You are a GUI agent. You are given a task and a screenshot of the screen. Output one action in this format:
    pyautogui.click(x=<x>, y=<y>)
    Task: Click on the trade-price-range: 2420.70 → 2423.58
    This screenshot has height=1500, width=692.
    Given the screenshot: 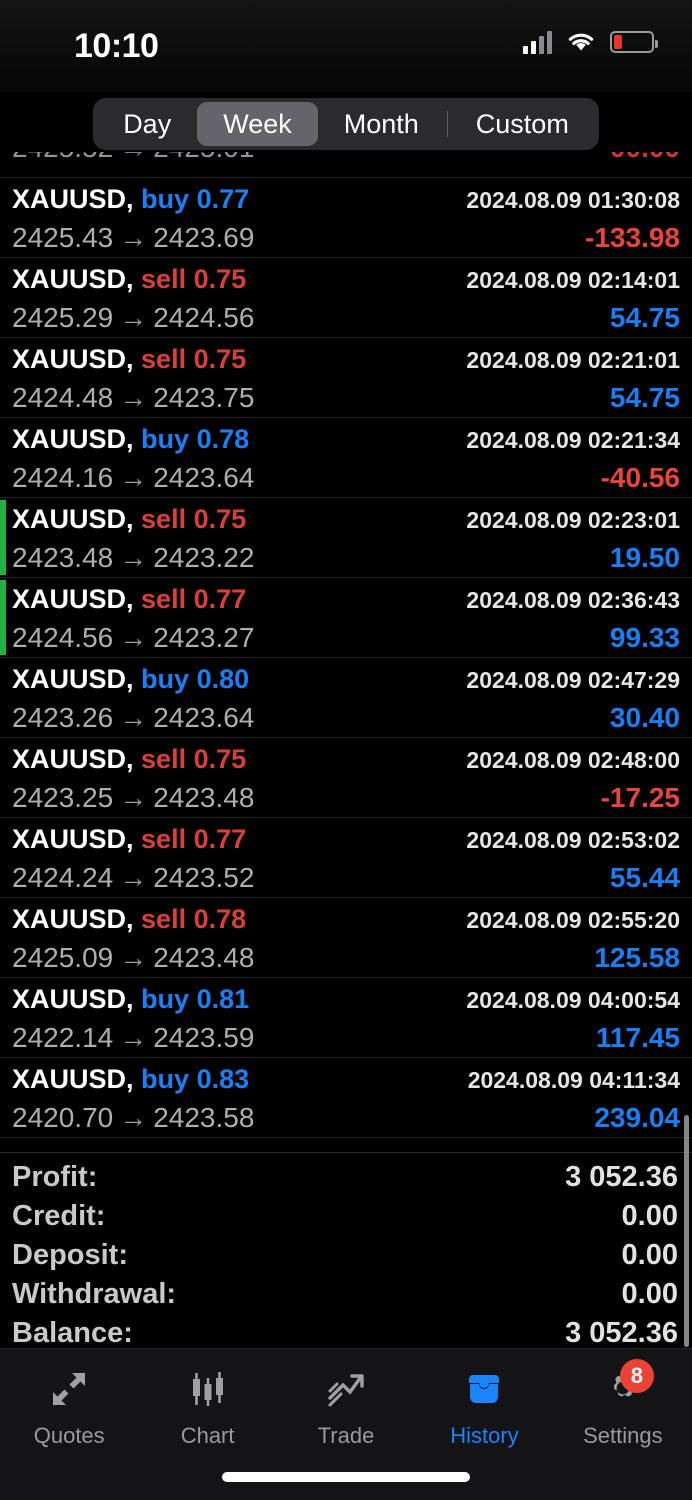 What is the action you would take?
    pyautogui.click(x=133, y=1118)
    